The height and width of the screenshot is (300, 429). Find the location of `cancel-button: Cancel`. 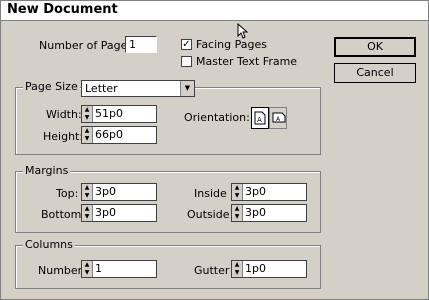

cancel-button: Cancel is located at coordinates (375, 73).